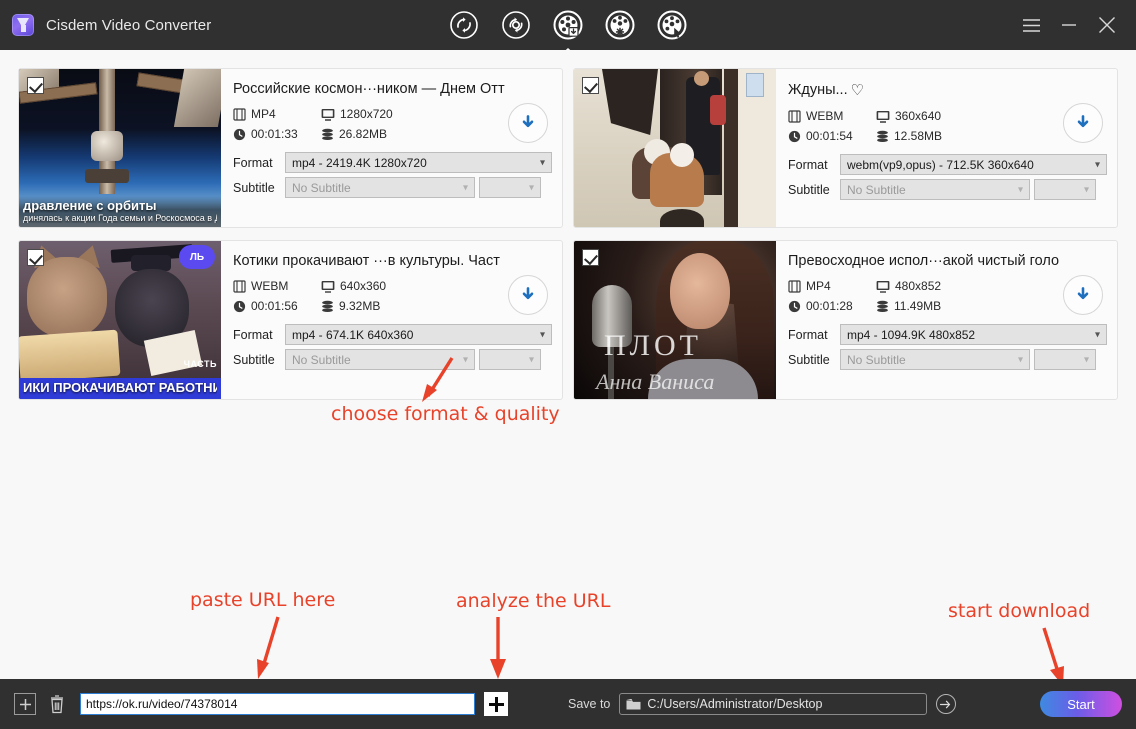 The width and height of the screenshot is (1136, 729). Describe the element at coordinates (568, 25) in the screenshot. I see `toolbar-download-icon` at that location.